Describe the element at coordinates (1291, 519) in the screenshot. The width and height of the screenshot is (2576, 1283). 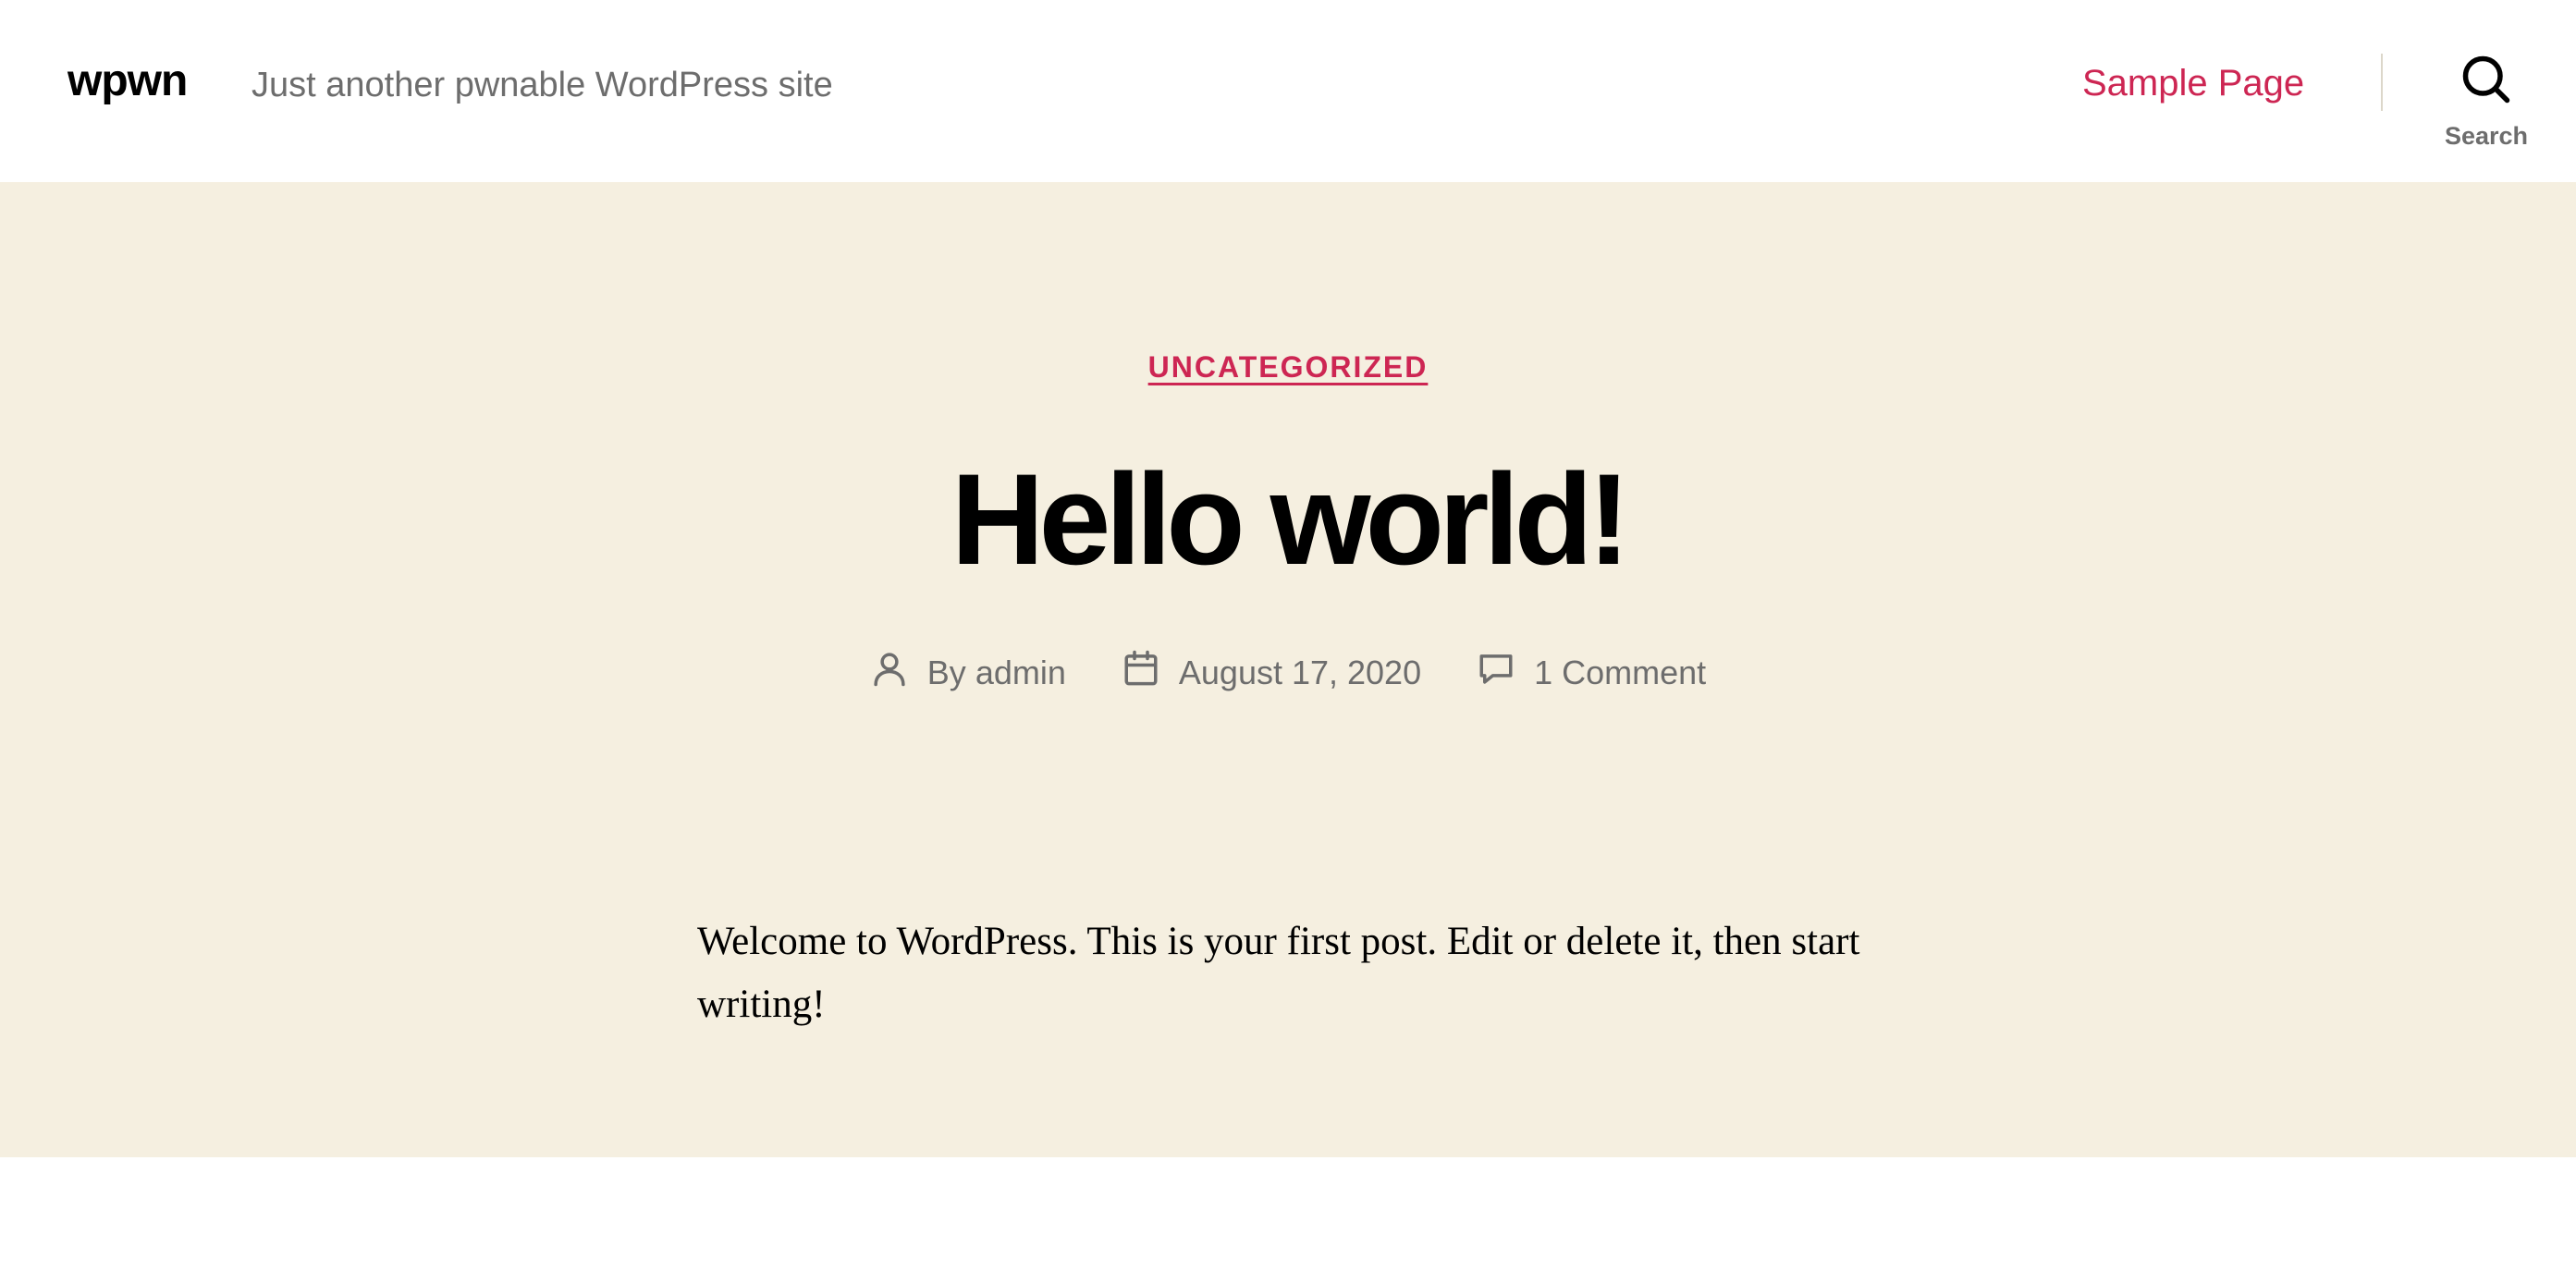
I see `post-title: Hello world!` at that location.